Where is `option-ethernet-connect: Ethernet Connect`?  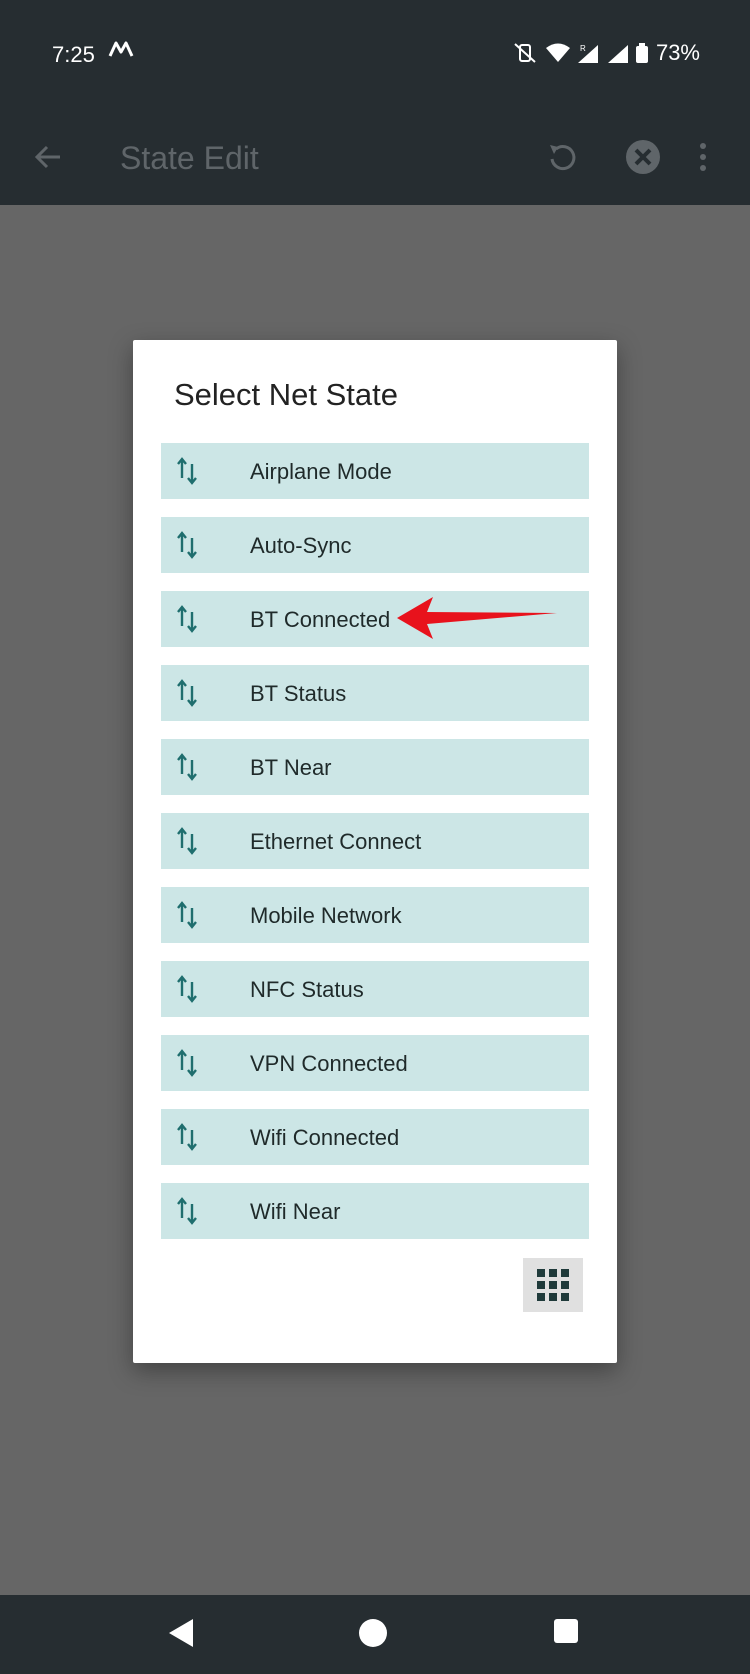 option-ethernet-connect: Ethernet Connect is located at coordinates (375, 841).